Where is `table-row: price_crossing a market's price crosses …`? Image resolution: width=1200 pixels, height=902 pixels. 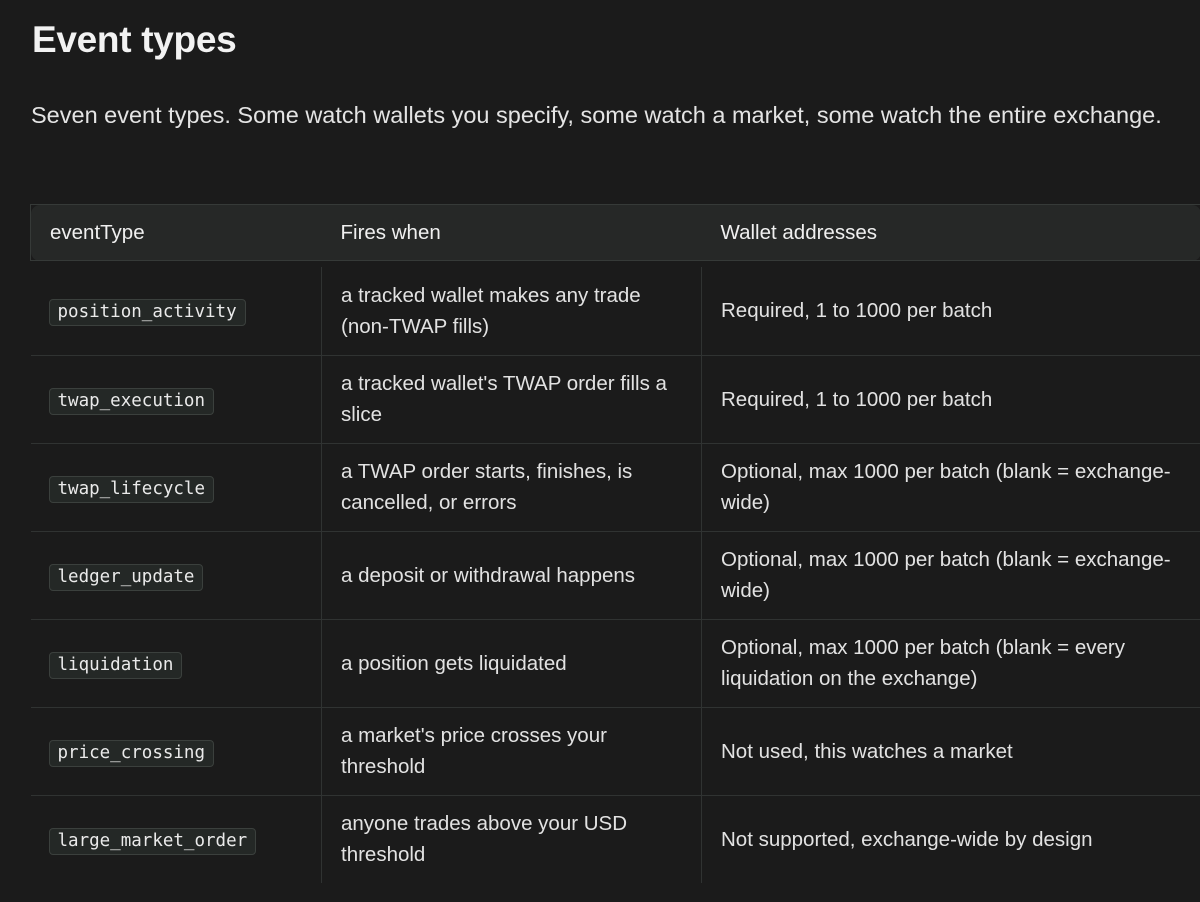
table-row: price_crossing a market's price crosses … is located at coordinates (615, 751).